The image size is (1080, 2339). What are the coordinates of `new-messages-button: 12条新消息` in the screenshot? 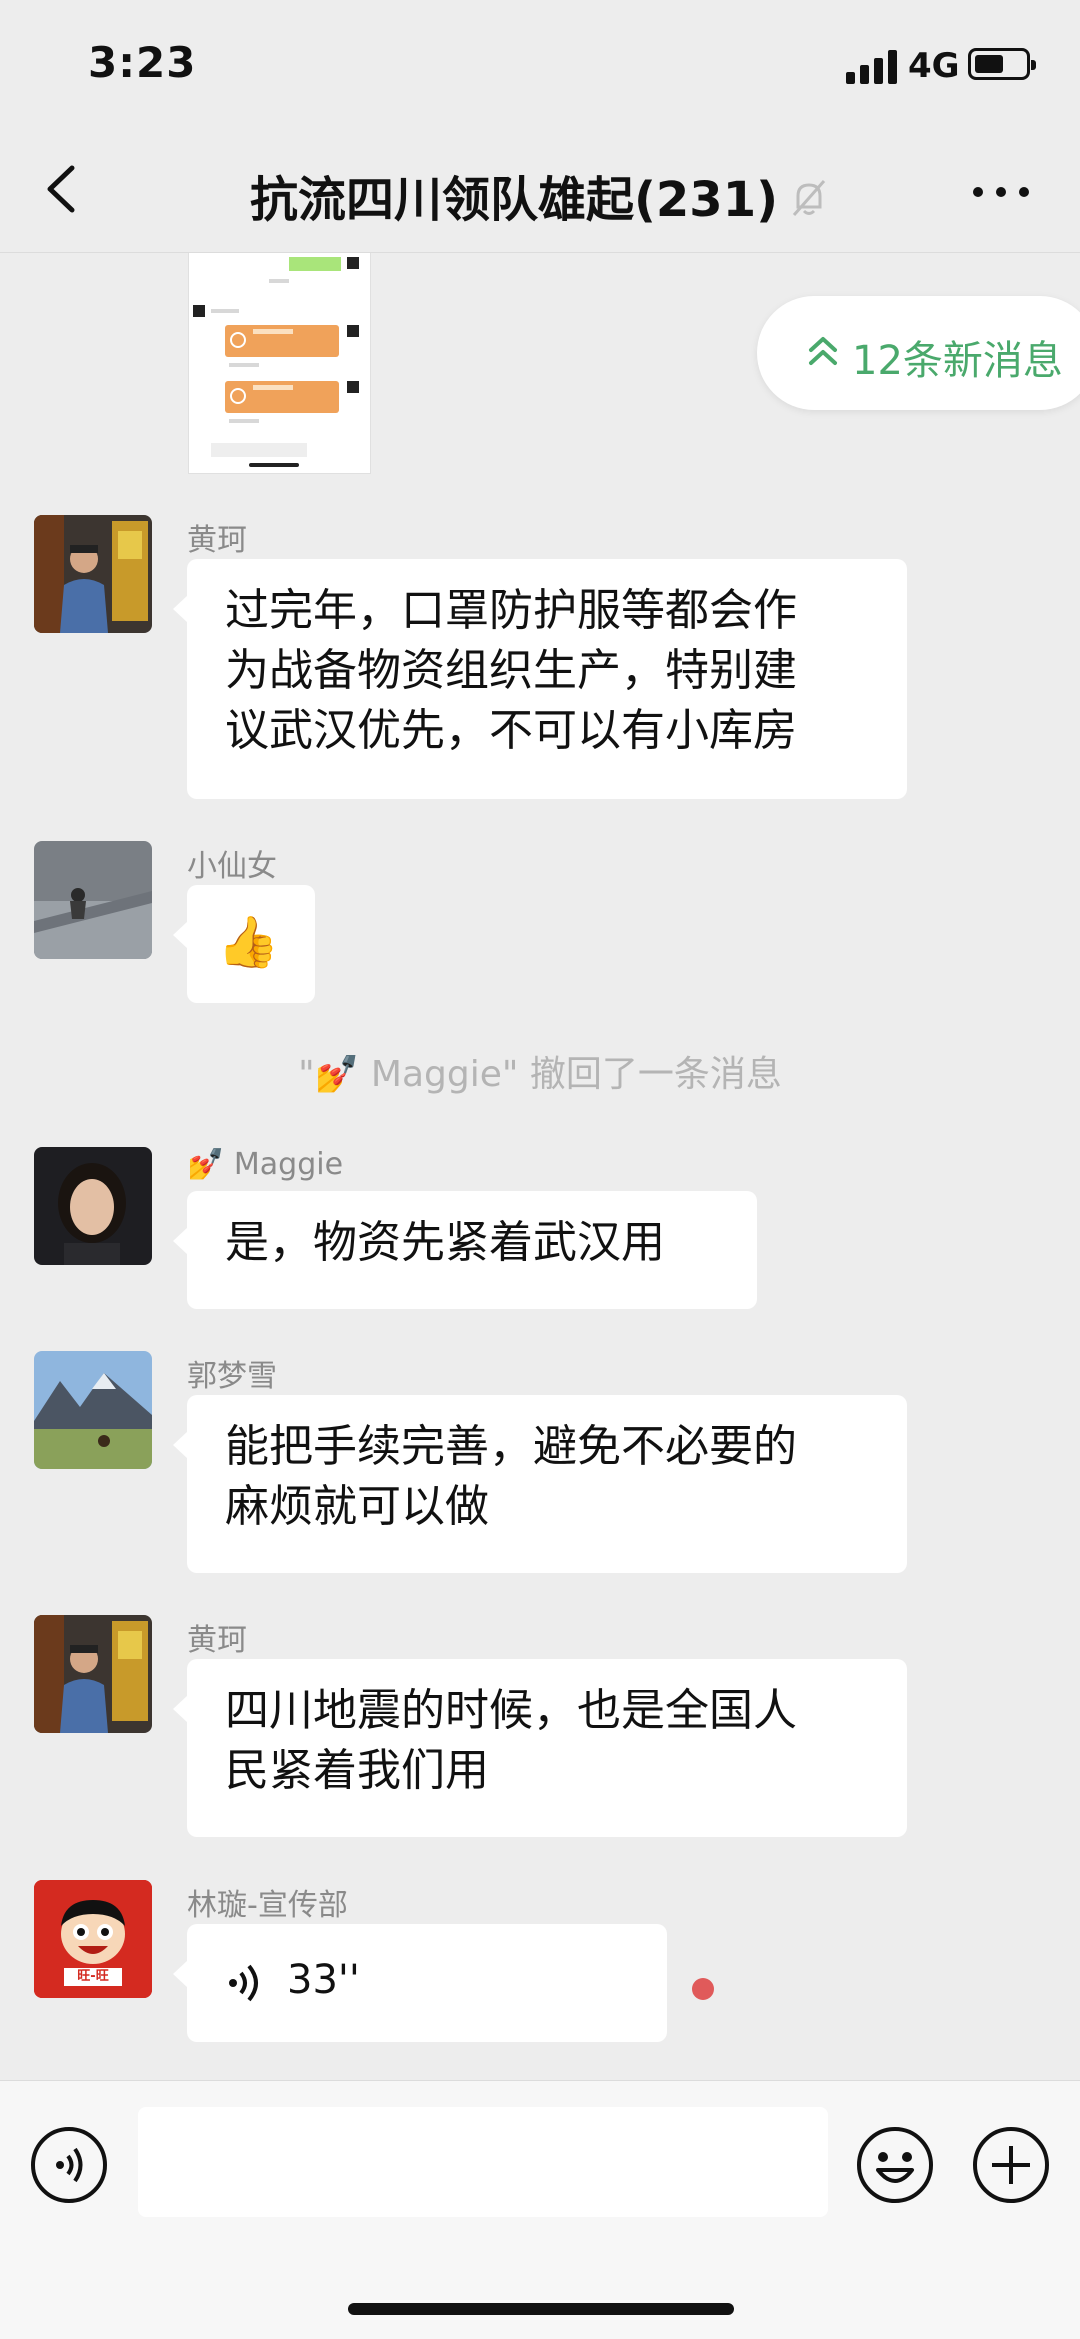 It's located at (918, 353).